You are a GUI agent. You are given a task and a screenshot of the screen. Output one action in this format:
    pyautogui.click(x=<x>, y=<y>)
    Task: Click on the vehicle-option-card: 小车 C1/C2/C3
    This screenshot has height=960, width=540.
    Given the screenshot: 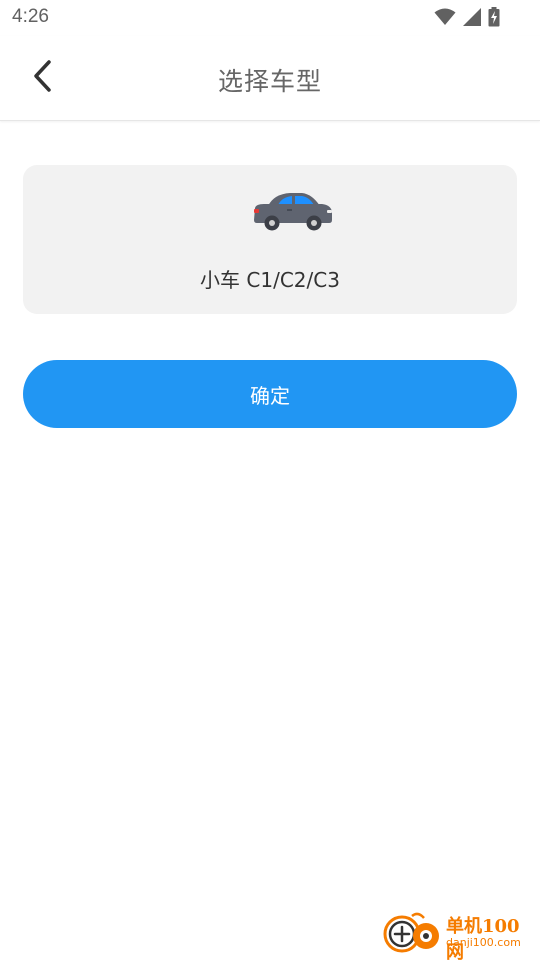 What is the action you would take?
    pyautogui.click(x=270, y=239)
    